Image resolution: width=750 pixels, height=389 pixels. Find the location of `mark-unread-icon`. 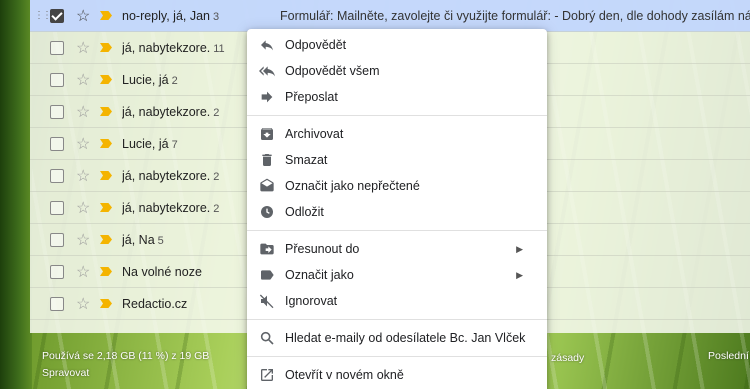

mark-unread-icon is located at coordinates (267, 186).